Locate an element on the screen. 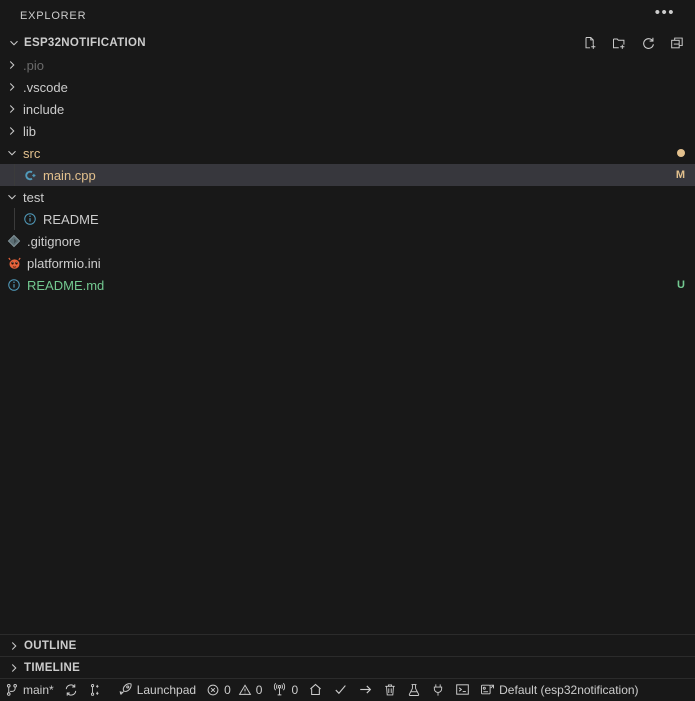  status-upload is located at coordinates (365, 690).